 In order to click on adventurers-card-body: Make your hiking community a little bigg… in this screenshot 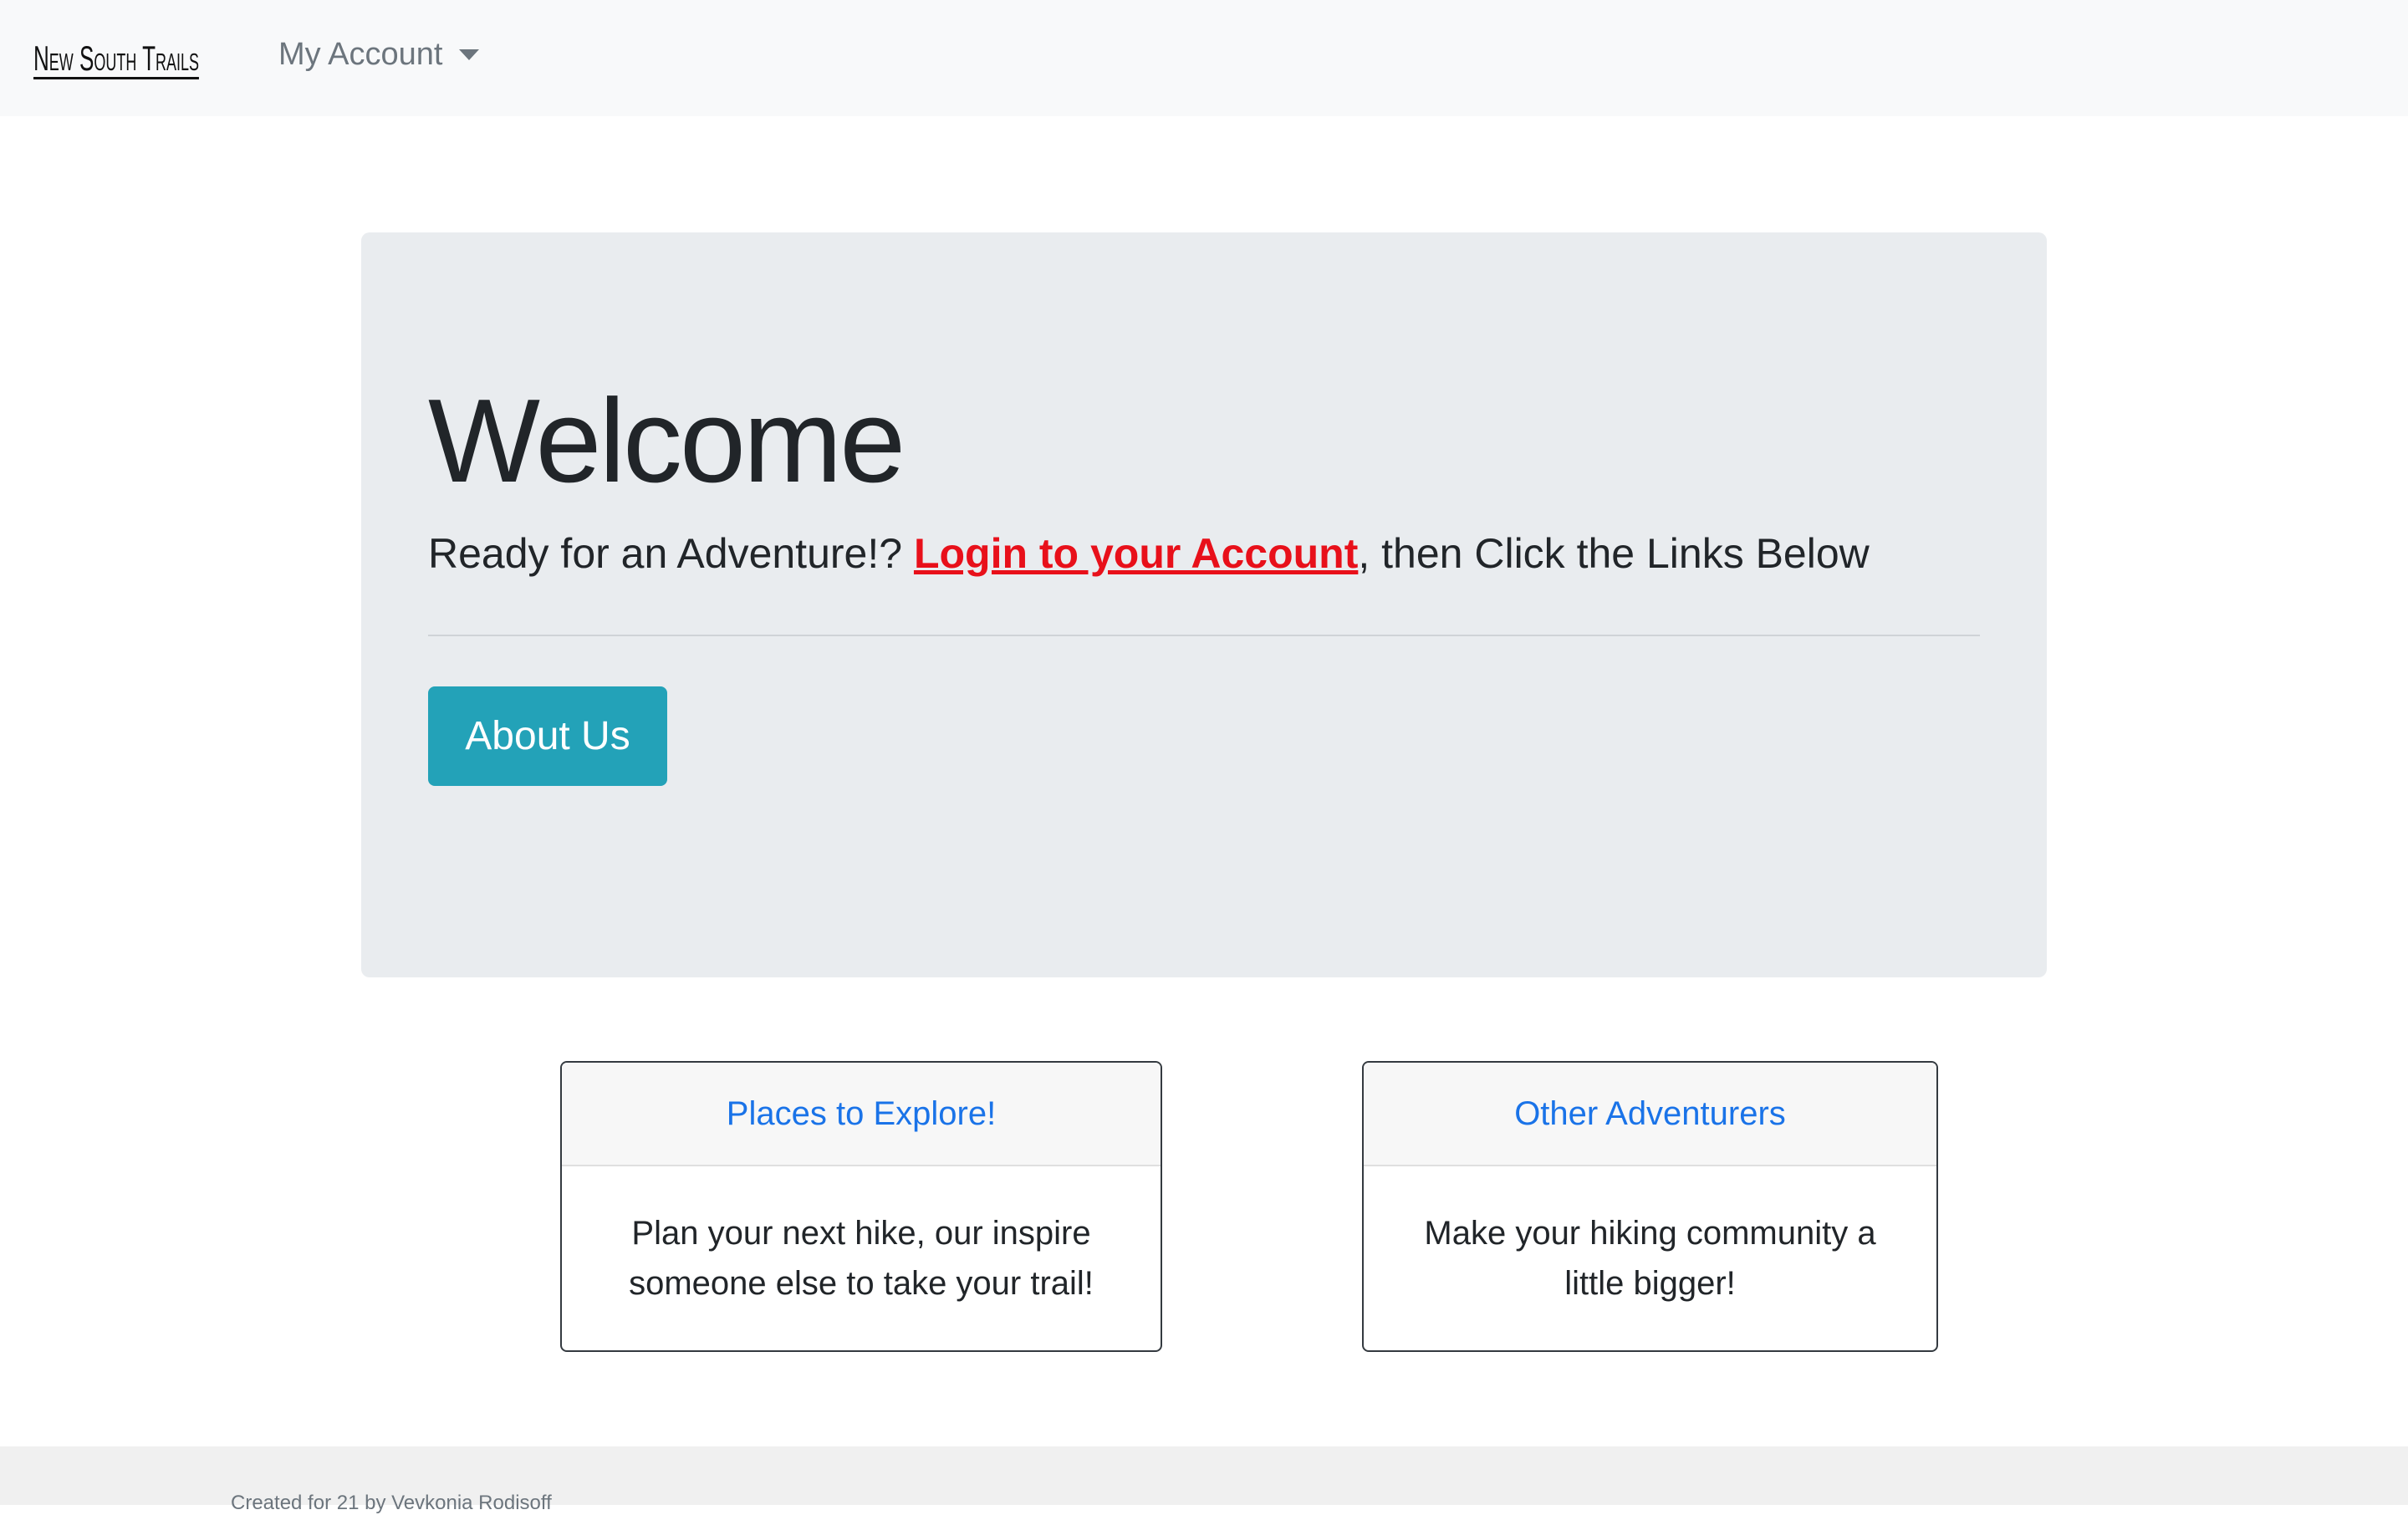, I will do `click(1650, 1258)`.